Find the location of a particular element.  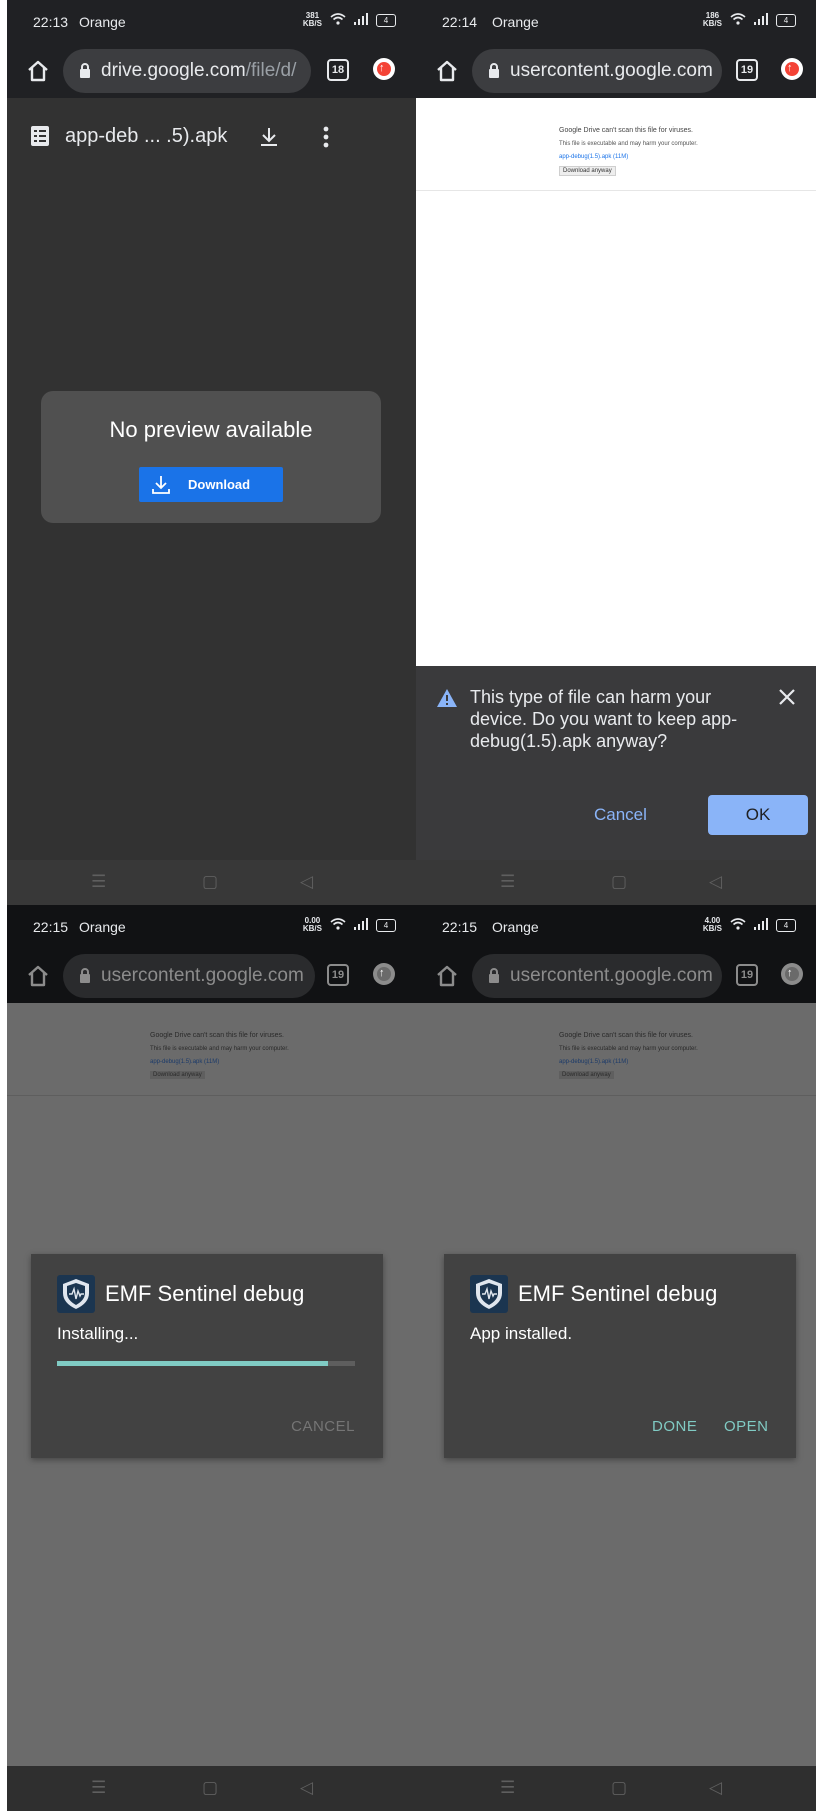

cancel-button: CANCEL is located at coordinates (323, 1426).